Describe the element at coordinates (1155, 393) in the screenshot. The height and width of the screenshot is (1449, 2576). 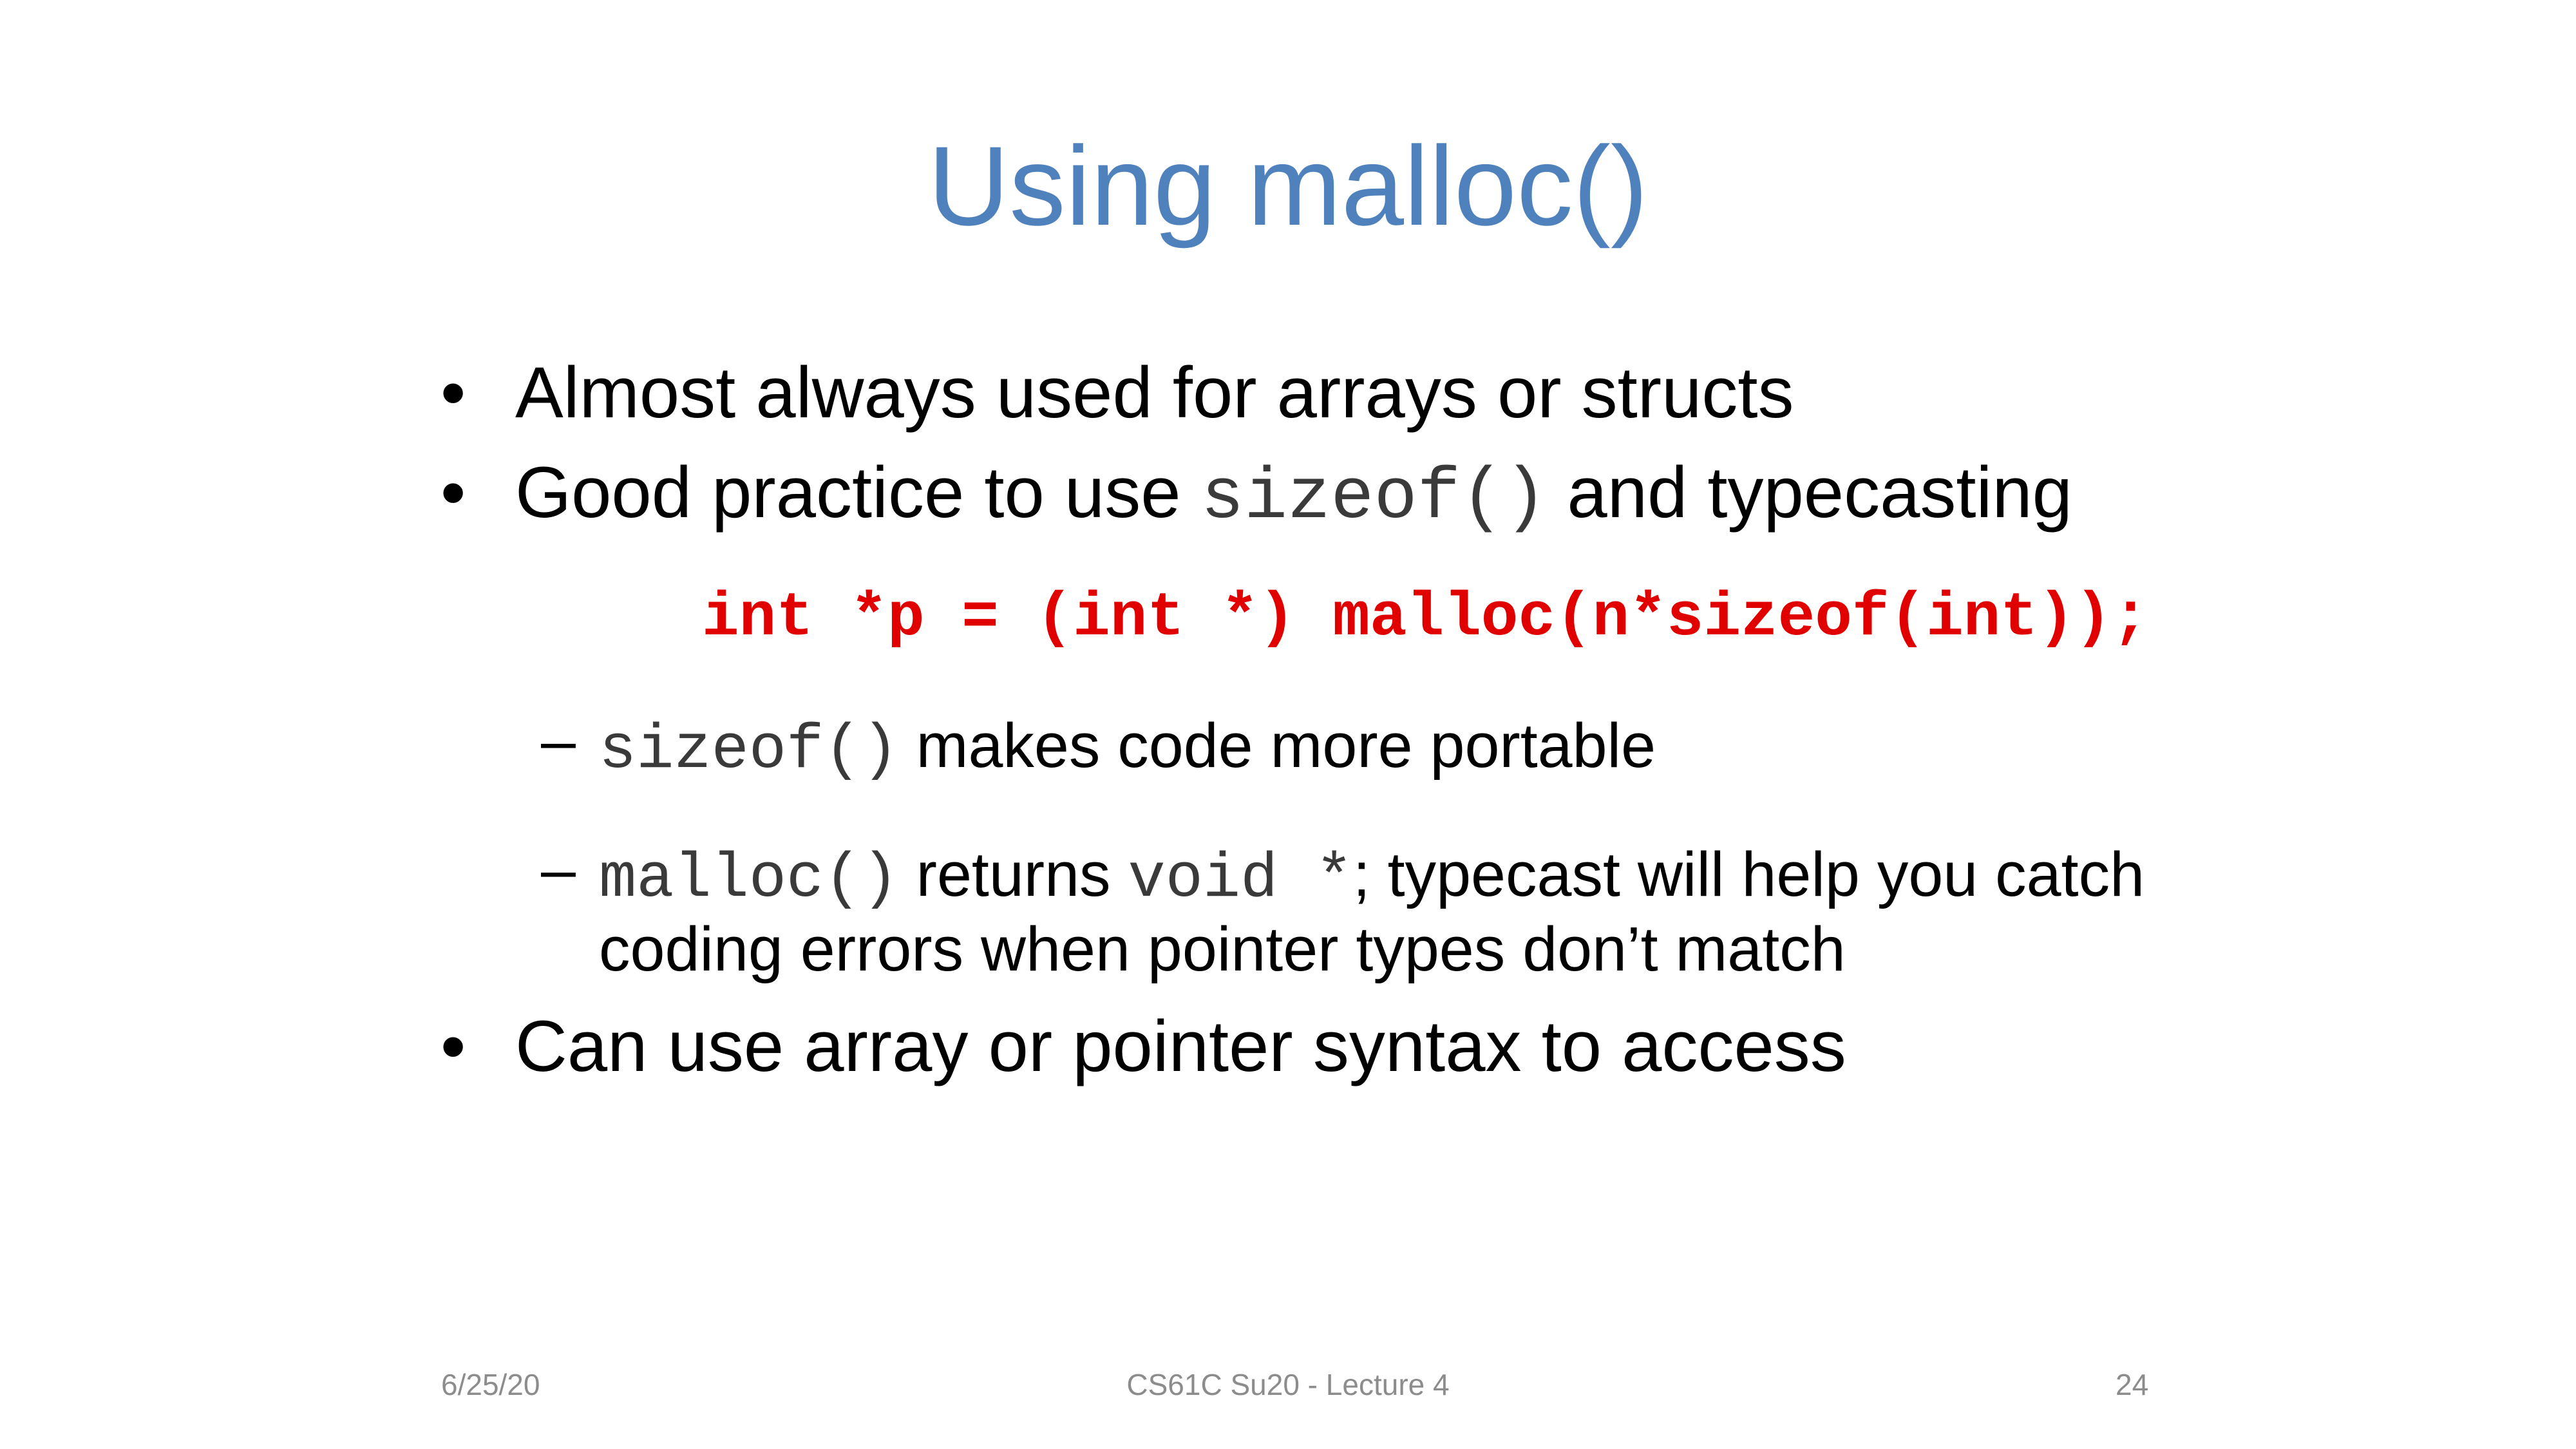
I see `bullet-text: Almost always used for arrays or structs` at that location.